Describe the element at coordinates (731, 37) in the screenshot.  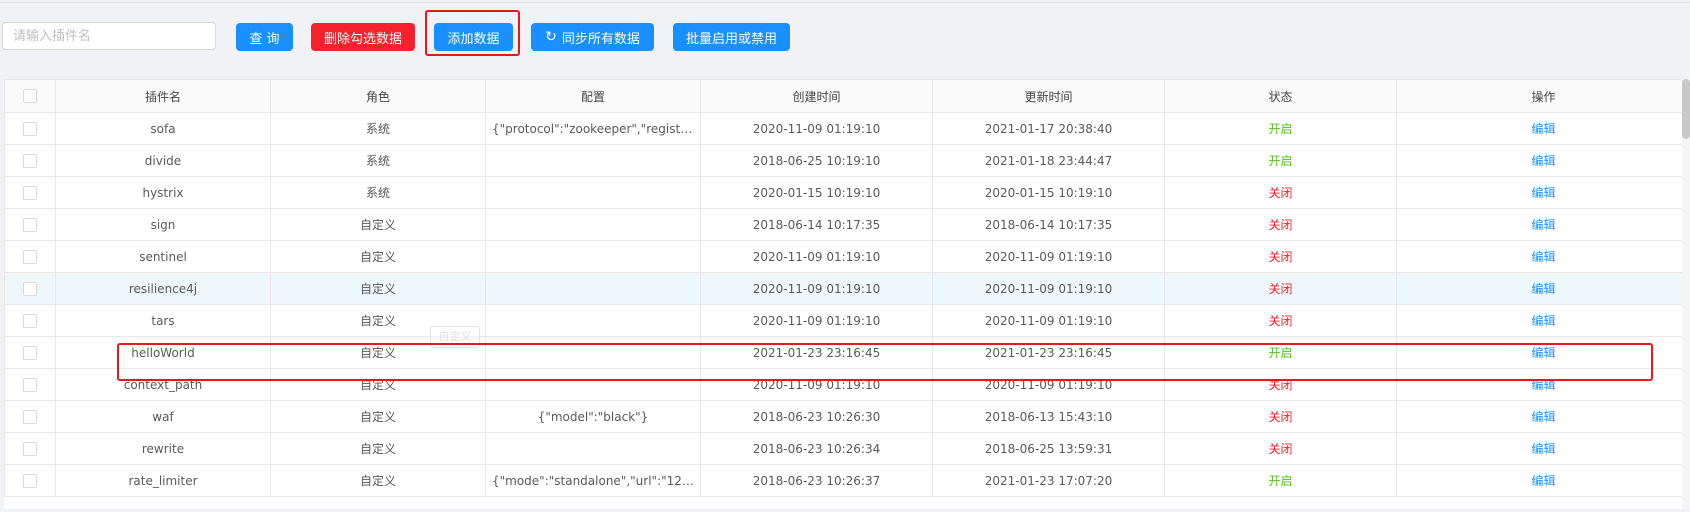
I see `batch-enable-disable-button: 批量启用或禁用` at that location.